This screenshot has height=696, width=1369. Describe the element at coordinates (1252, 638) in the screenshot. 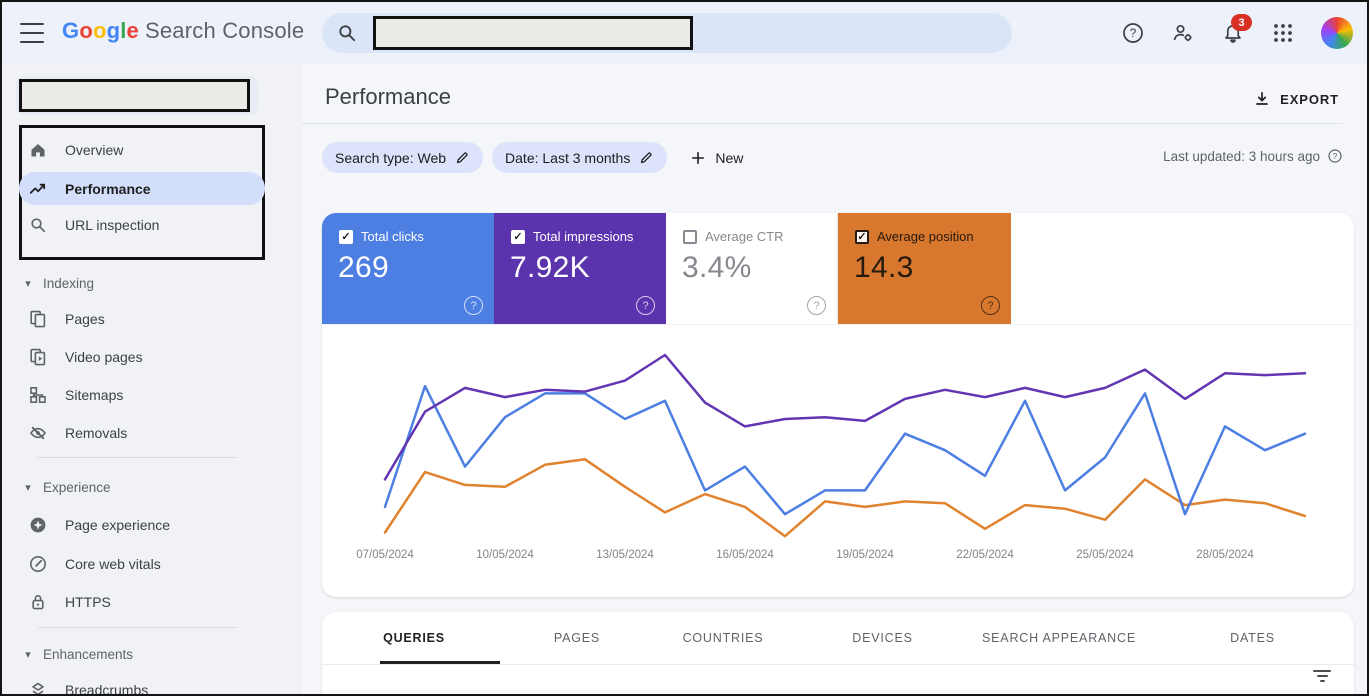

I see `tab-dates: DATES` at that location.